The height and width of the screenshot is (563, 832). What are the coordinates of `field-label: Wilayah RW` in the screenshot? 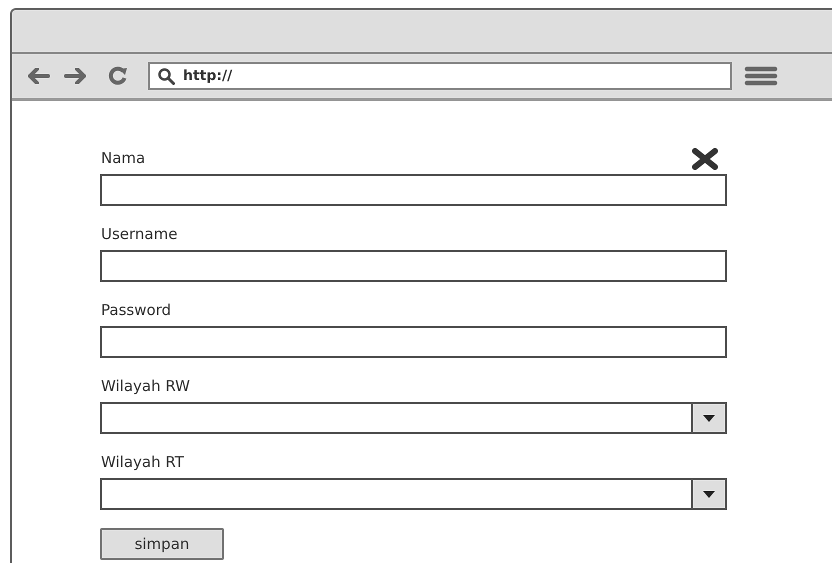 It's located at (145, 386).